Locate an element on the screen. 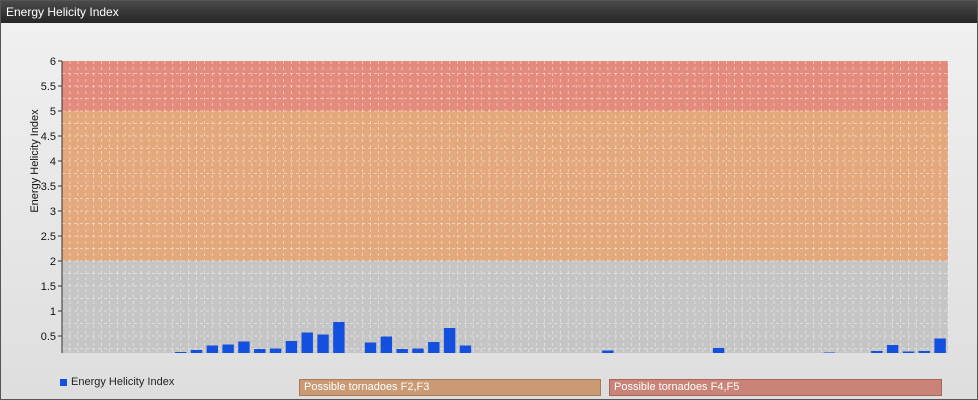  y-tick-label: 2 is located at coordinates (53, 262).